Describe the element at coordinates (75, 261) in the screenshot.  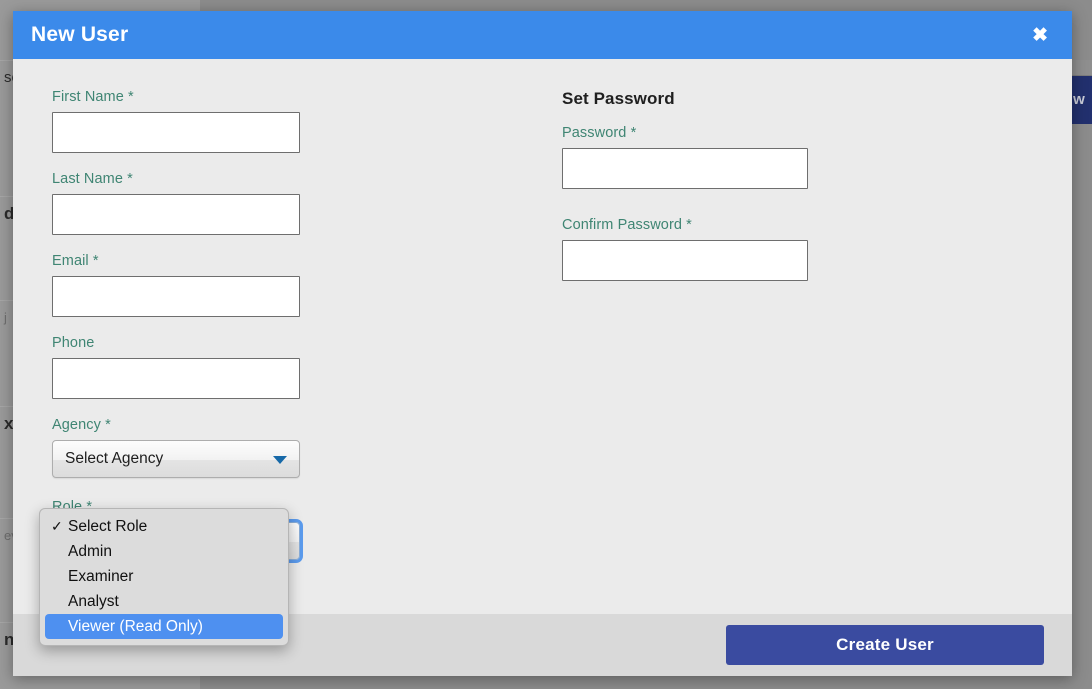
I see `email-label: Email *` at that location.